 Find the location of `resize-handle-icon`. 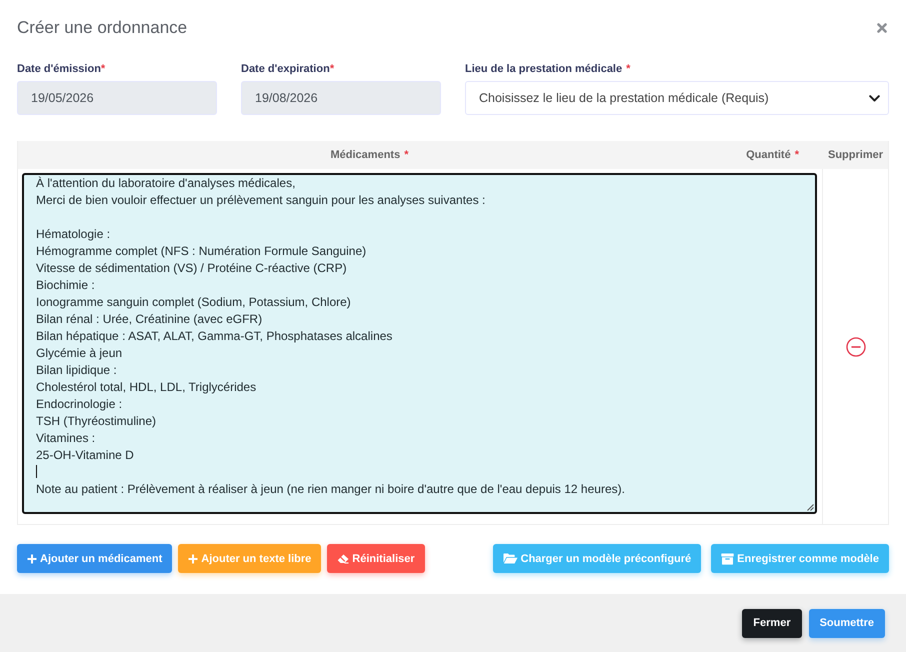

resize-handle-icon is located at coordinates (810, 507).